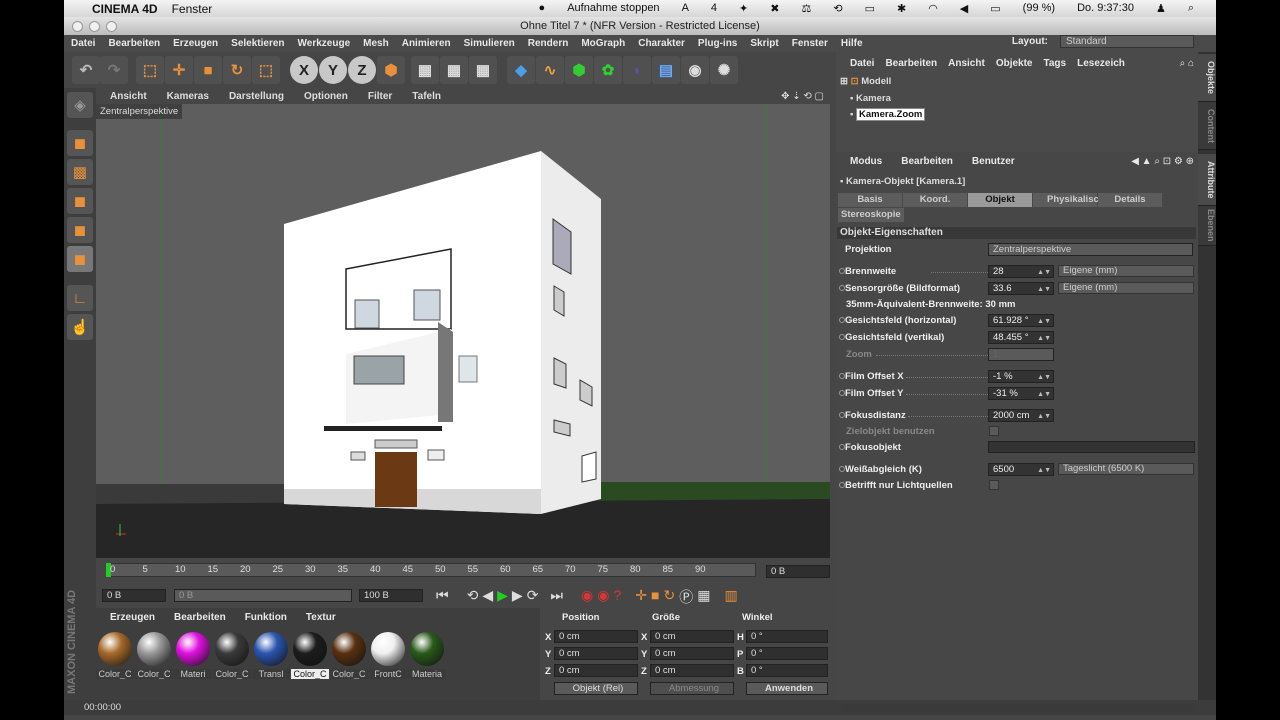 This screenshot has width=1280, height=720. What do you see at coordinates (1191, 8) in the screenshot?
I see `spotlight-icon: ⌕` at bounding box center [1191, 8].